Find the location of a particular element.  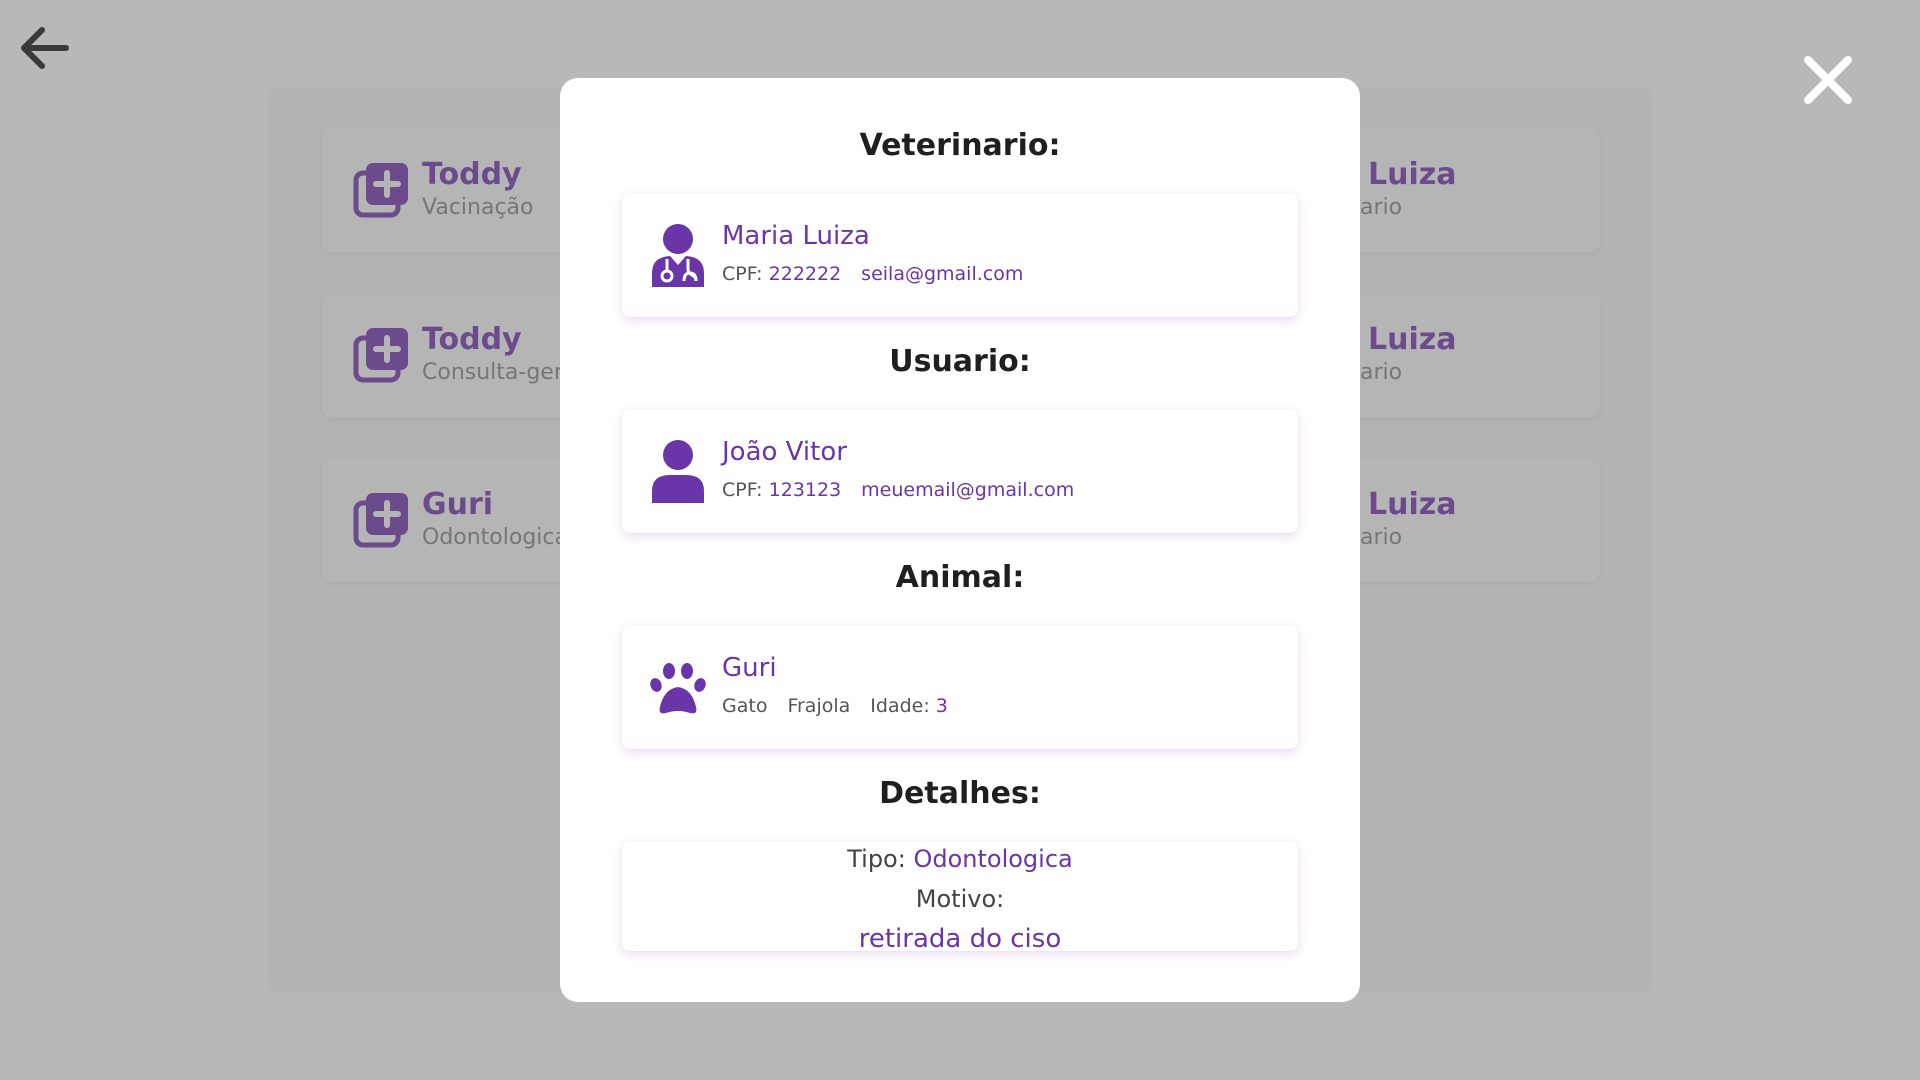

user-cpf: CPF: 123123 is located at coordinates (781, 490).